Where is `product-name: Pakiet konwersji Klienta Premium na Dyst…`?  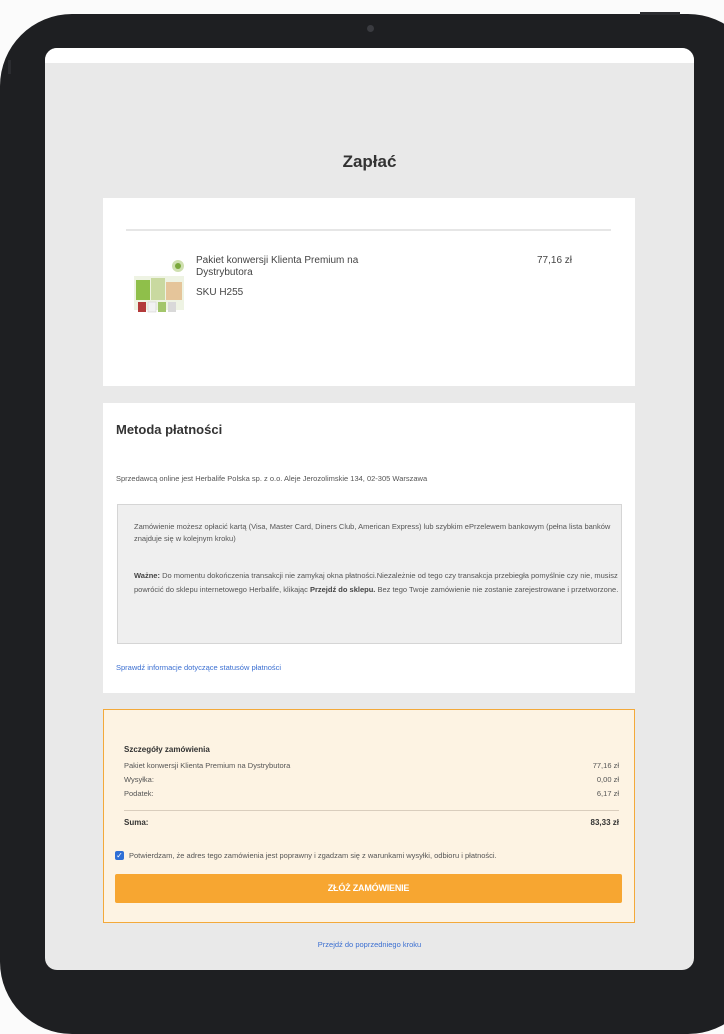 product-name: Pakiet konwersji Klienta Premium na Dyst… is located at coordinates (277, 266).